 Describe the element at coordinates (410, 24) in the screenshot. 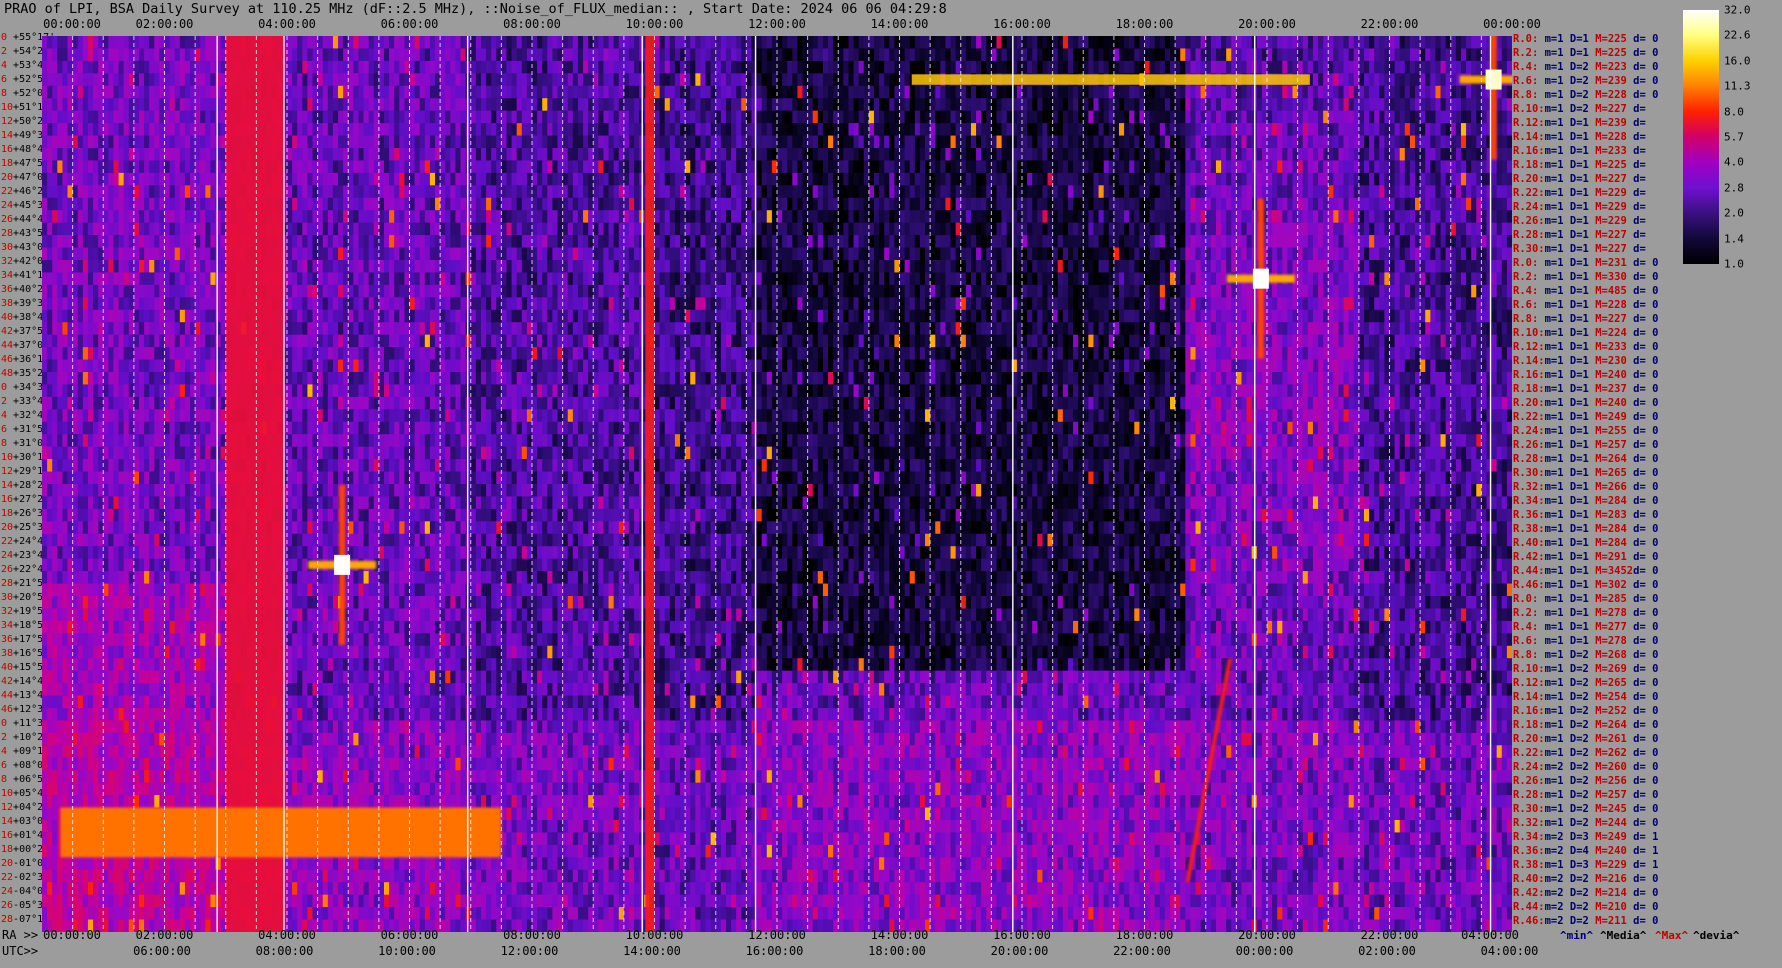

I see `top-tick-label: 06:00:00` at that location.